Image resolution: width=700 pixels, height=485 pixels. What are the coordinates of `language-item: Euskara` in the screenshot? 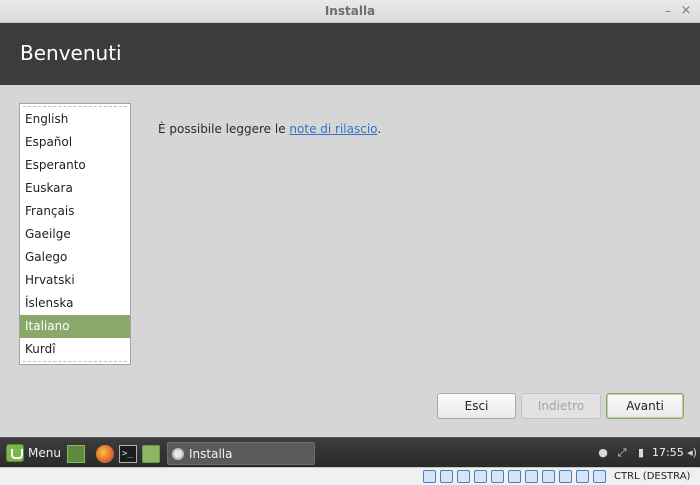 It's located at (75, 188).